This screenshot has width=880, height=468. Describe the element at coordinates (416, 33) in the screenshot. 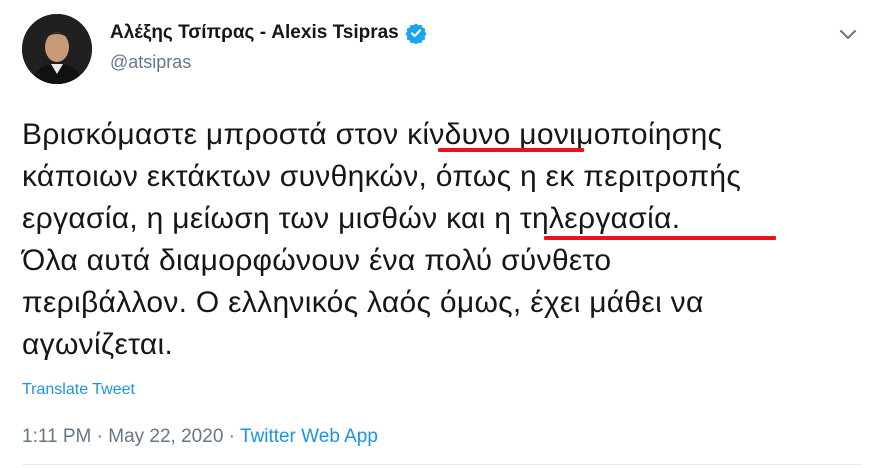

I see `verified-badge-icon` at that location.